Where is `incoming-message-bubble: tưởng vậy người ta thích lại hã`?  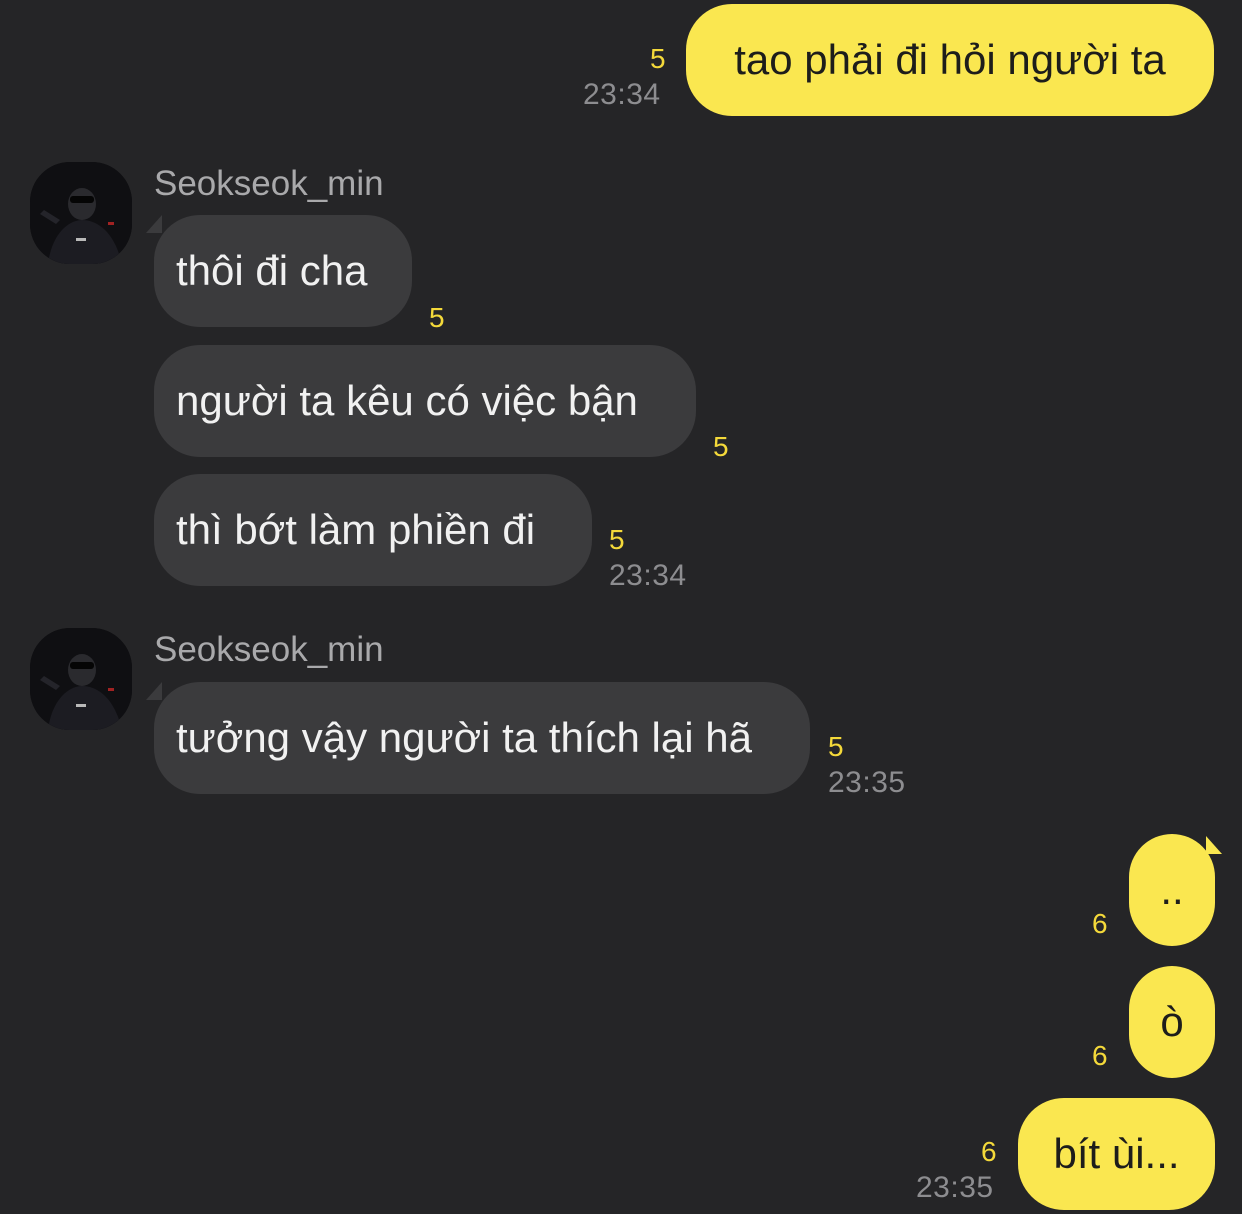 incoming-message-bubble: tưởng vậy người ta thích lại hã is located at coordinates (482, 738).